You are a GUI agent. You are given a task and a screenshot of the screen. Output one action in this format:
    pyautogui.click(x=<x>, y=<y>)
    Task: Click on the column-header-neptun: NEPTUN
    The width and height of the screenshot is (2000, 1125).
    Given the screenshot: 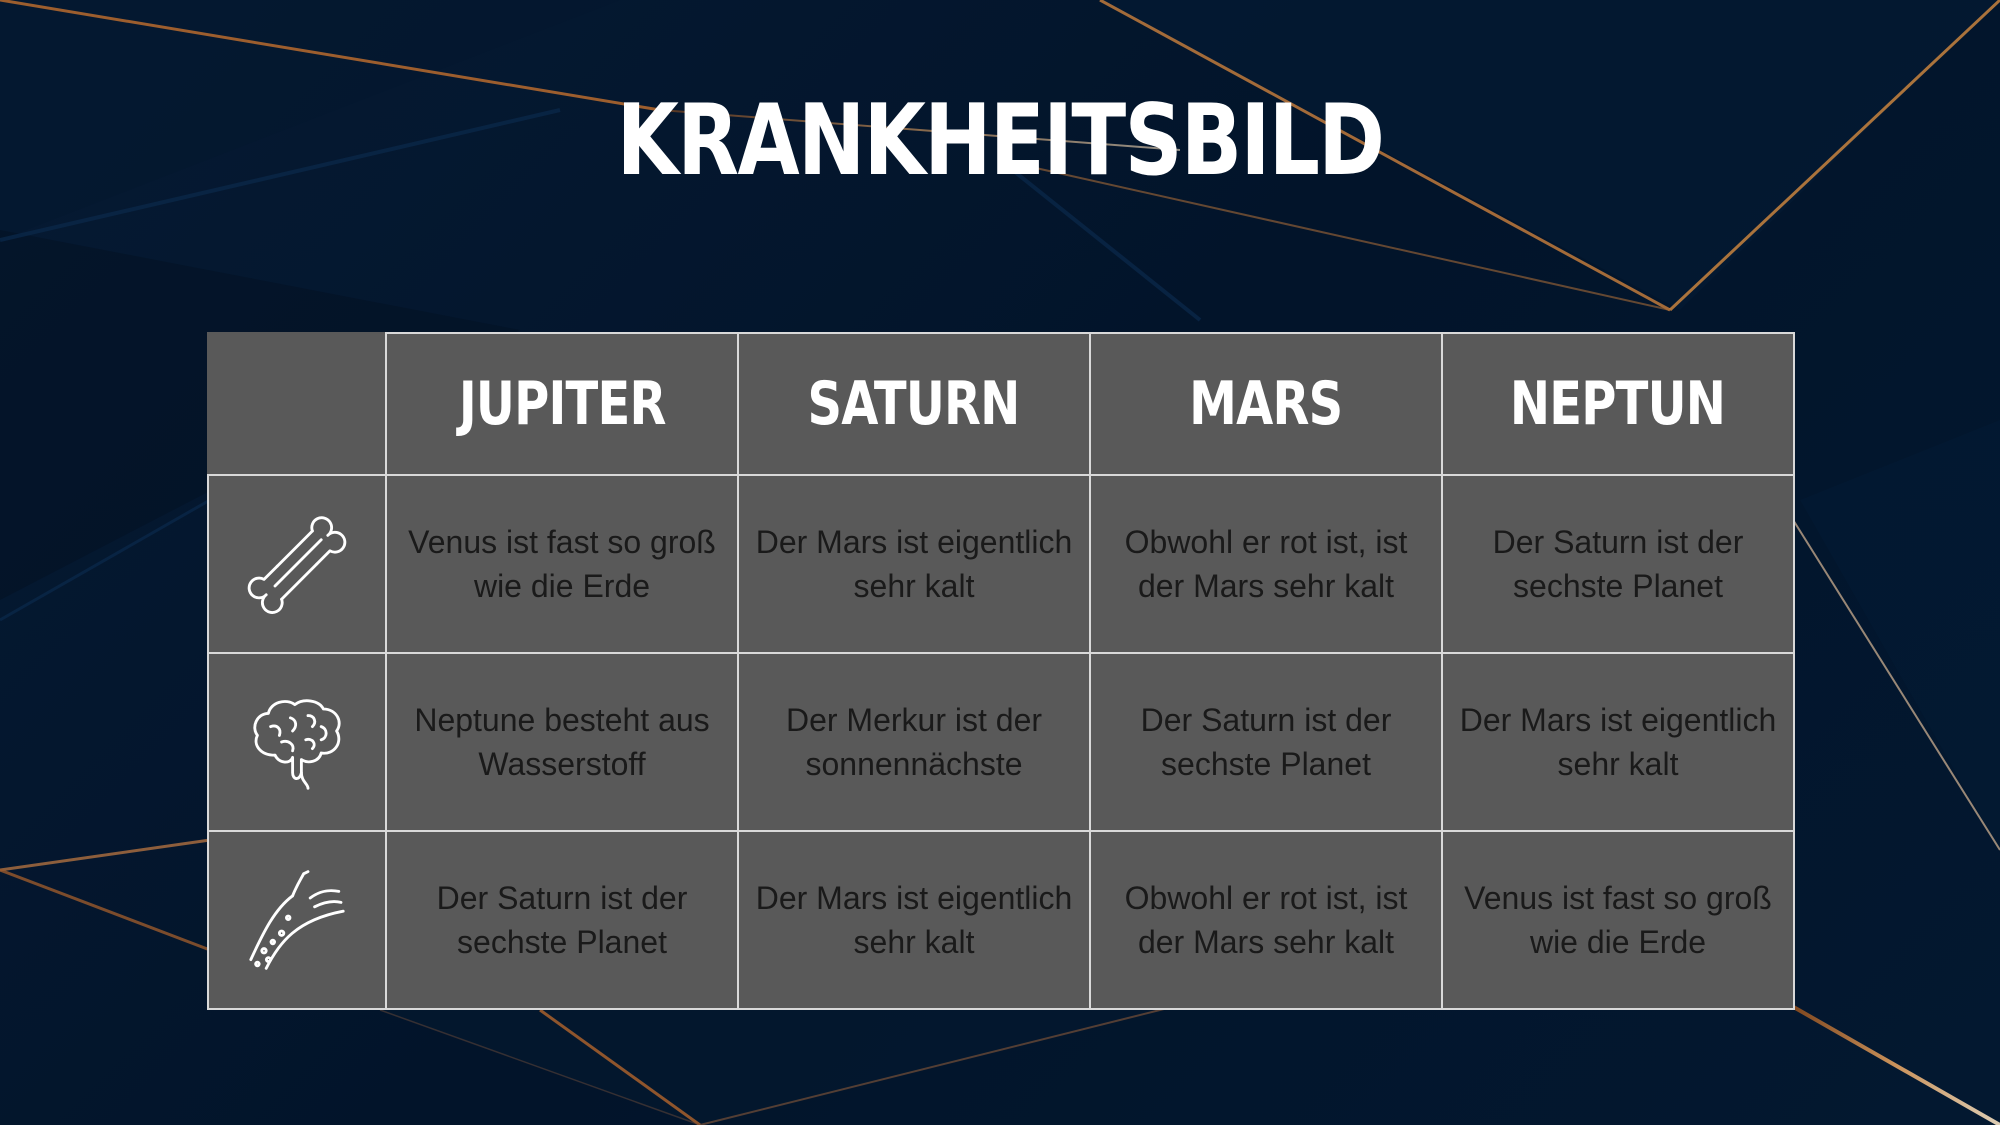 What is the action you would take?
    pyautogui.click(x=1618, y=404)
    